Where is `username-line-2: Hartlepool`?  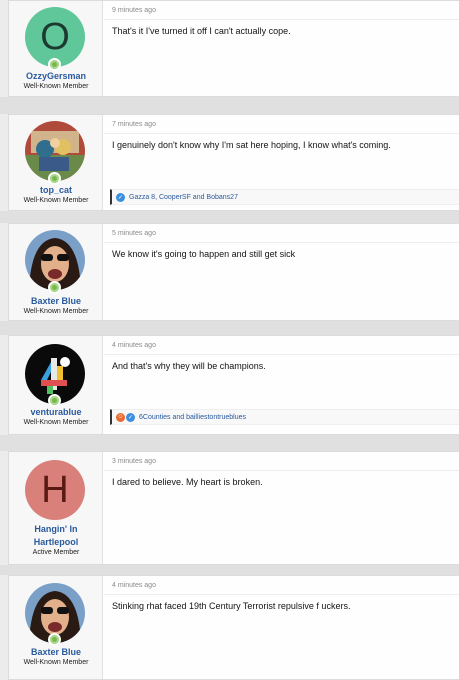 username-line-2: Hartlepool is located at coordinates (56, 542).